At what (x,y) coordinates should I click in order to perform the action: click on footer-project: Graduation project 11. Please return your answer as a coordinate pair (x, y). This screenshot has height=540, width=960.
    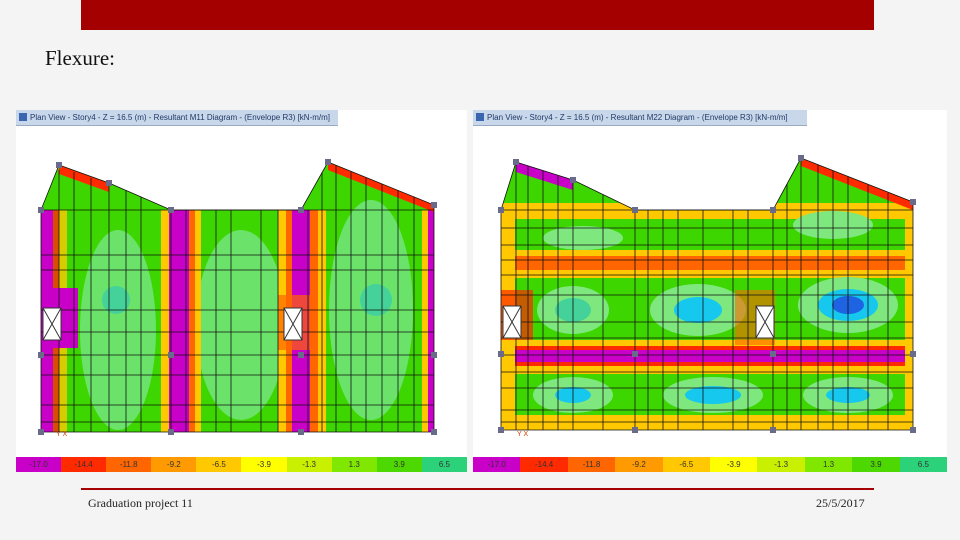
    Looking at the image, I should click on (140, 503).